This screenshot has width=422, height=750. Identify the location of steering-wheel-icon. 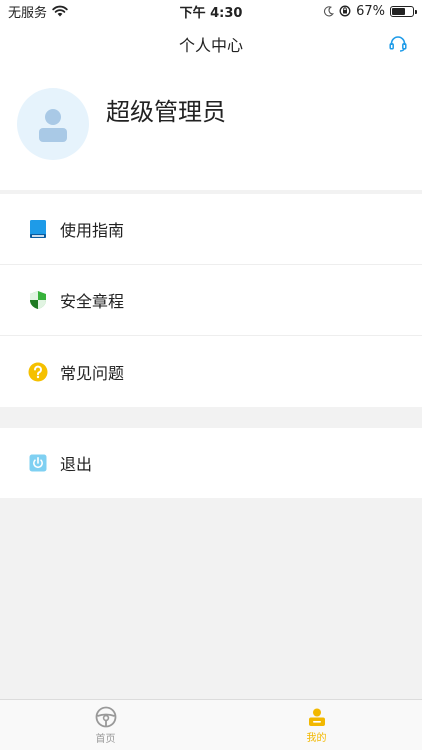
(105, 716).